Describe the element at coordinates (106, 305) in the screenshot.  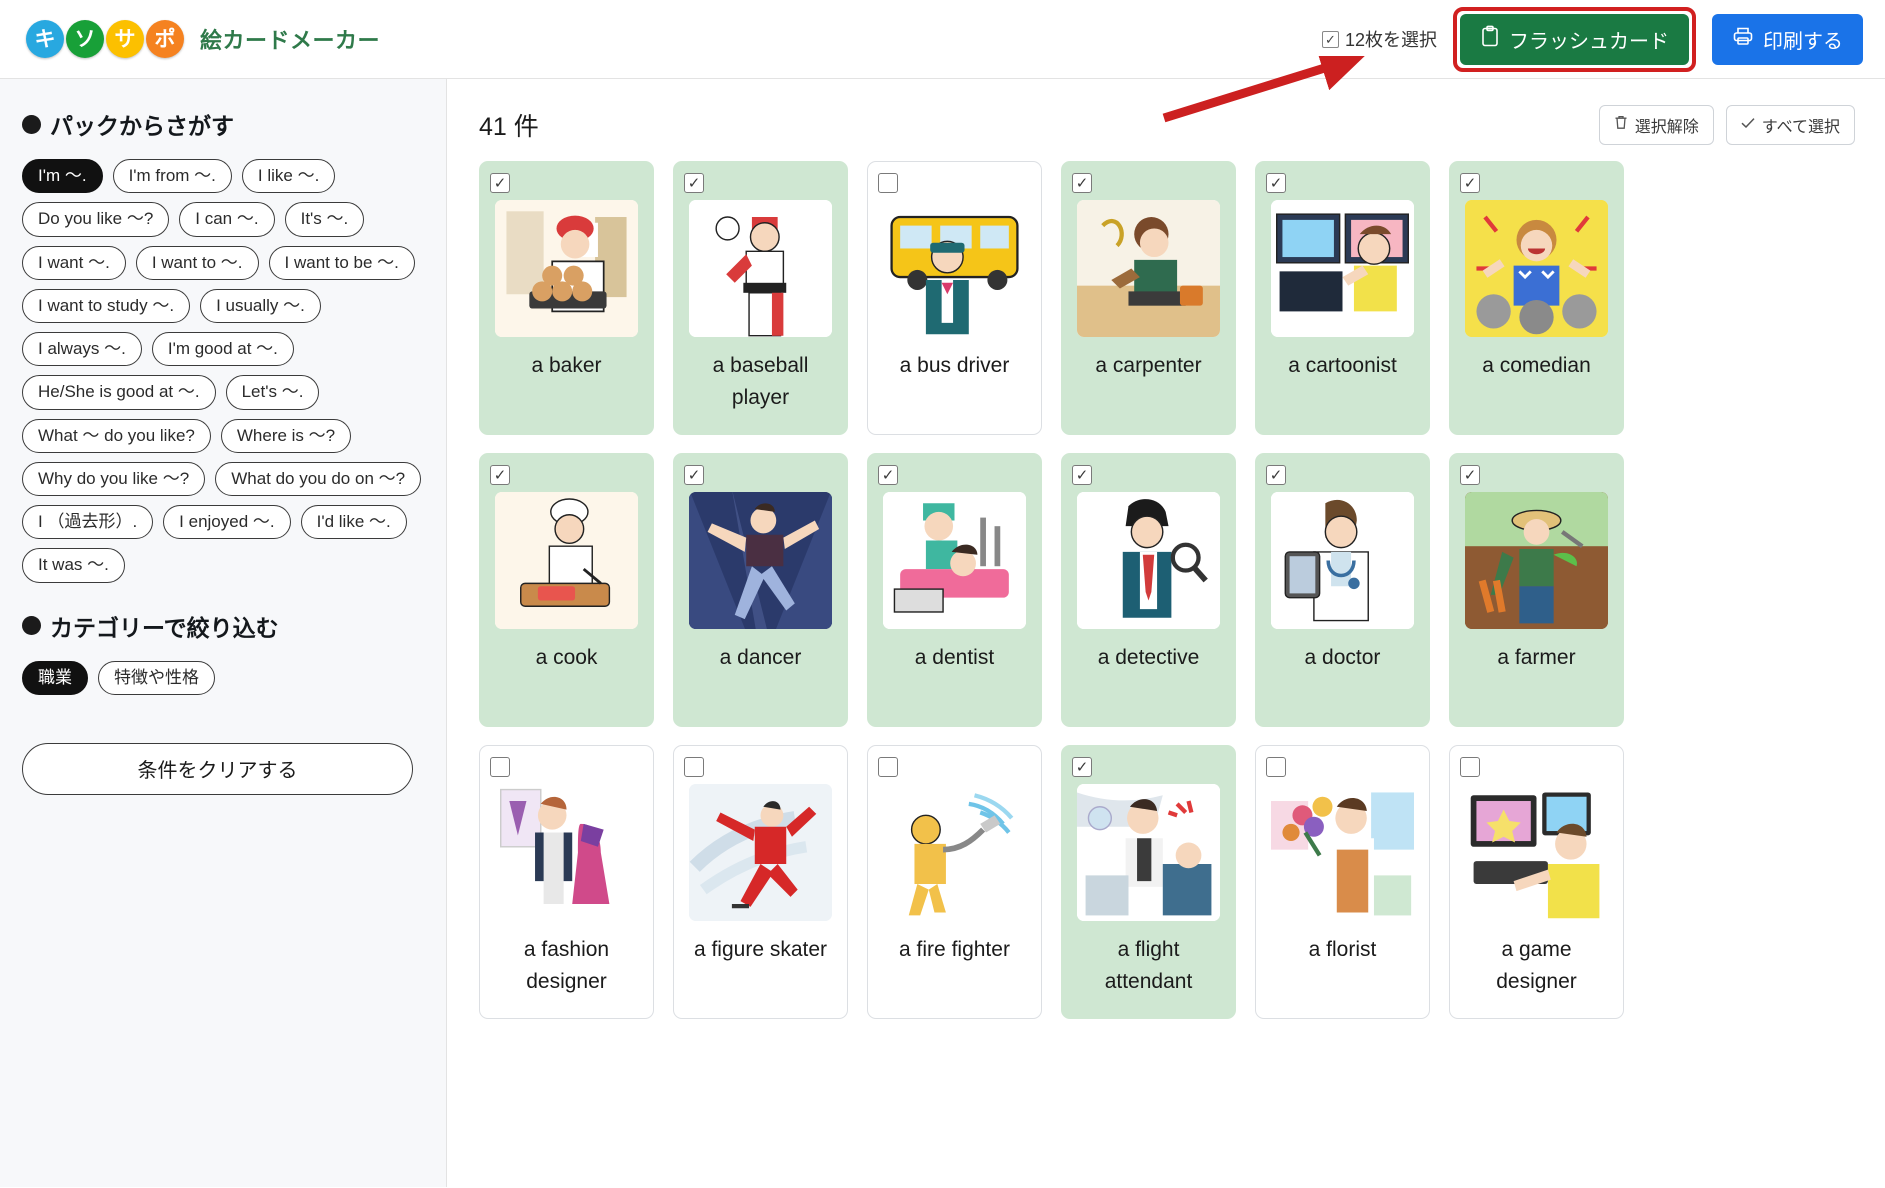
I see `pack-chip-9: I want to study 〜.` at that location.